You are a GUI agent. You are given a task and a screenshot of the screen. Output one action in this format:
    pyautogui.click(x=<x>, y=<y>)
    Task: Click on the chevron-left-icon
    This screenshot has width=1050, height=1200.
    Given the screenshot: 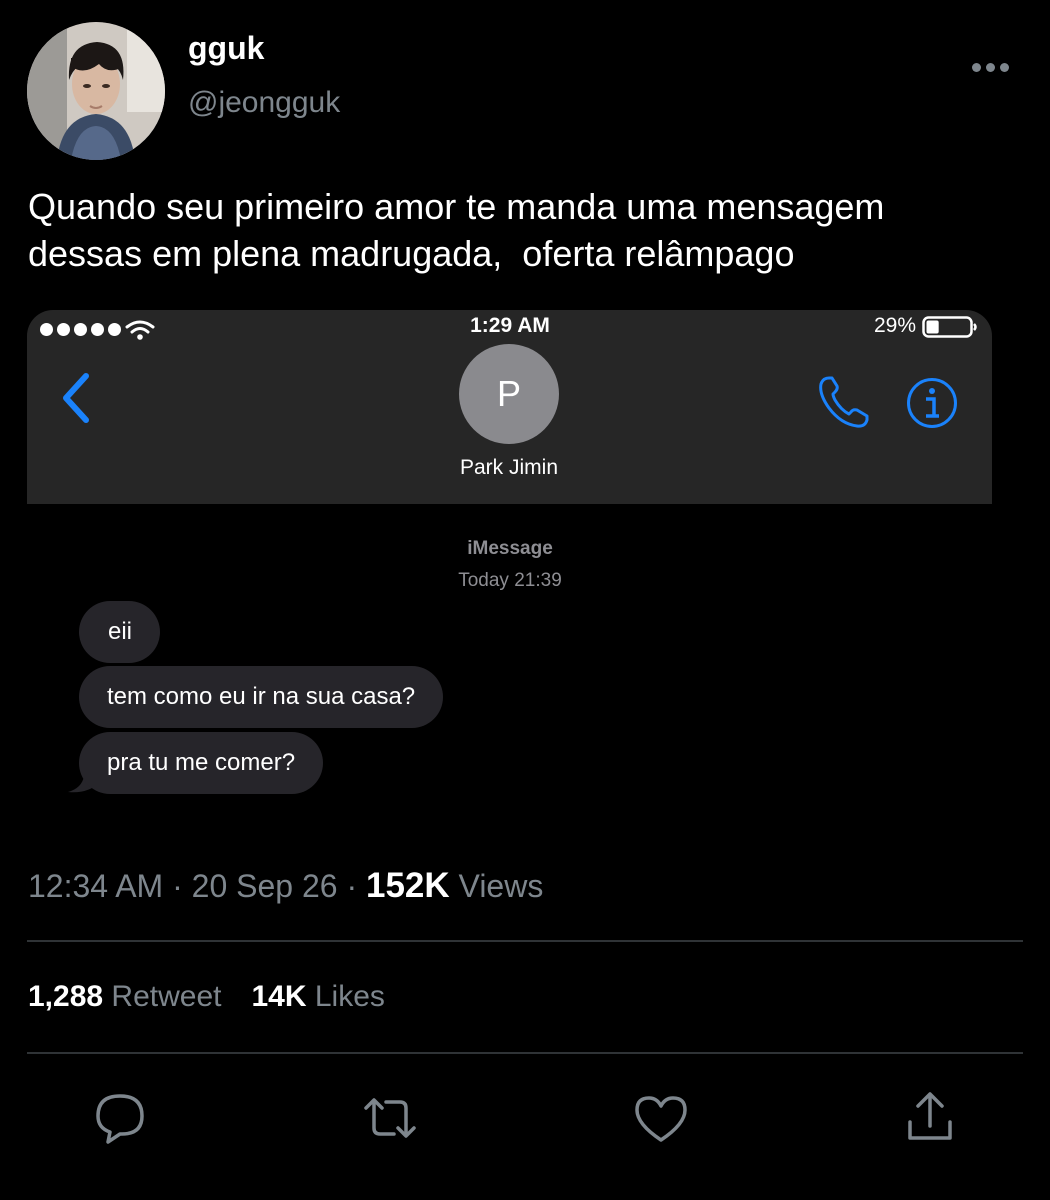 What is the action you would take?
    pyautogui.click(x=76, y=398)
    